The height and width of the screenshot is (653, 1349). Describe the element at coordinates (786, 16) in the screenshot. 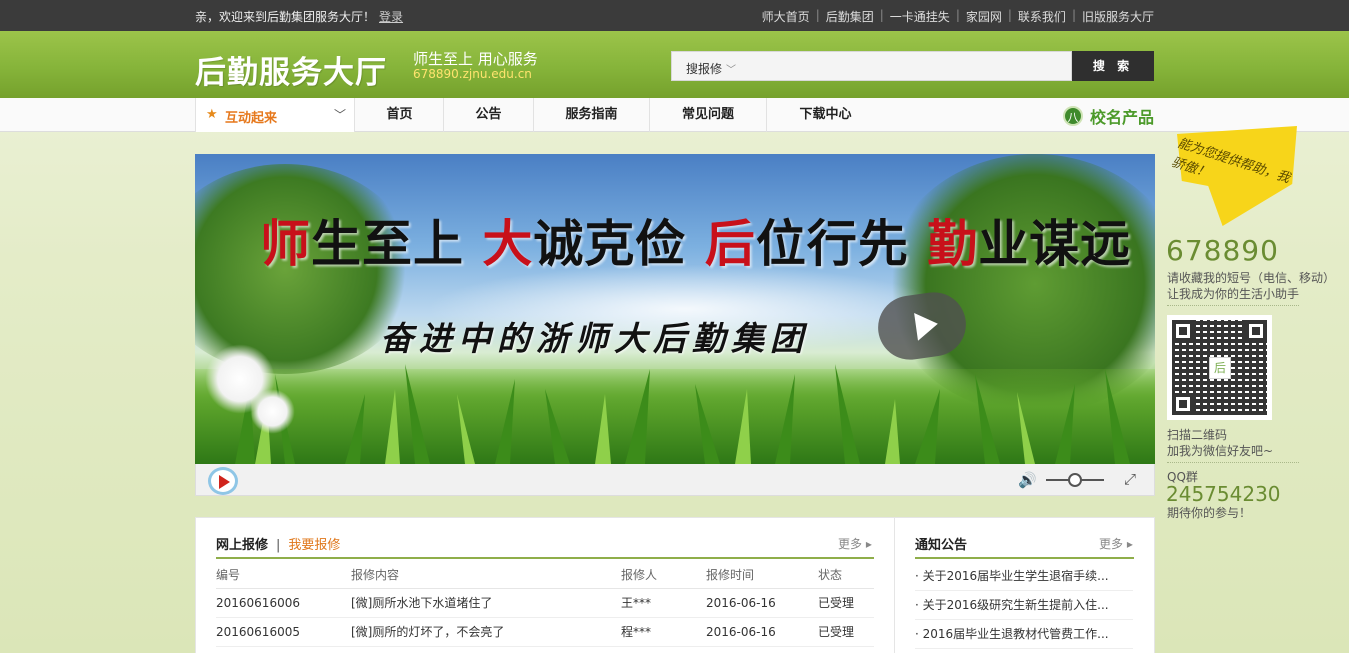

I see `top-link-home: 师大首页` at that location.